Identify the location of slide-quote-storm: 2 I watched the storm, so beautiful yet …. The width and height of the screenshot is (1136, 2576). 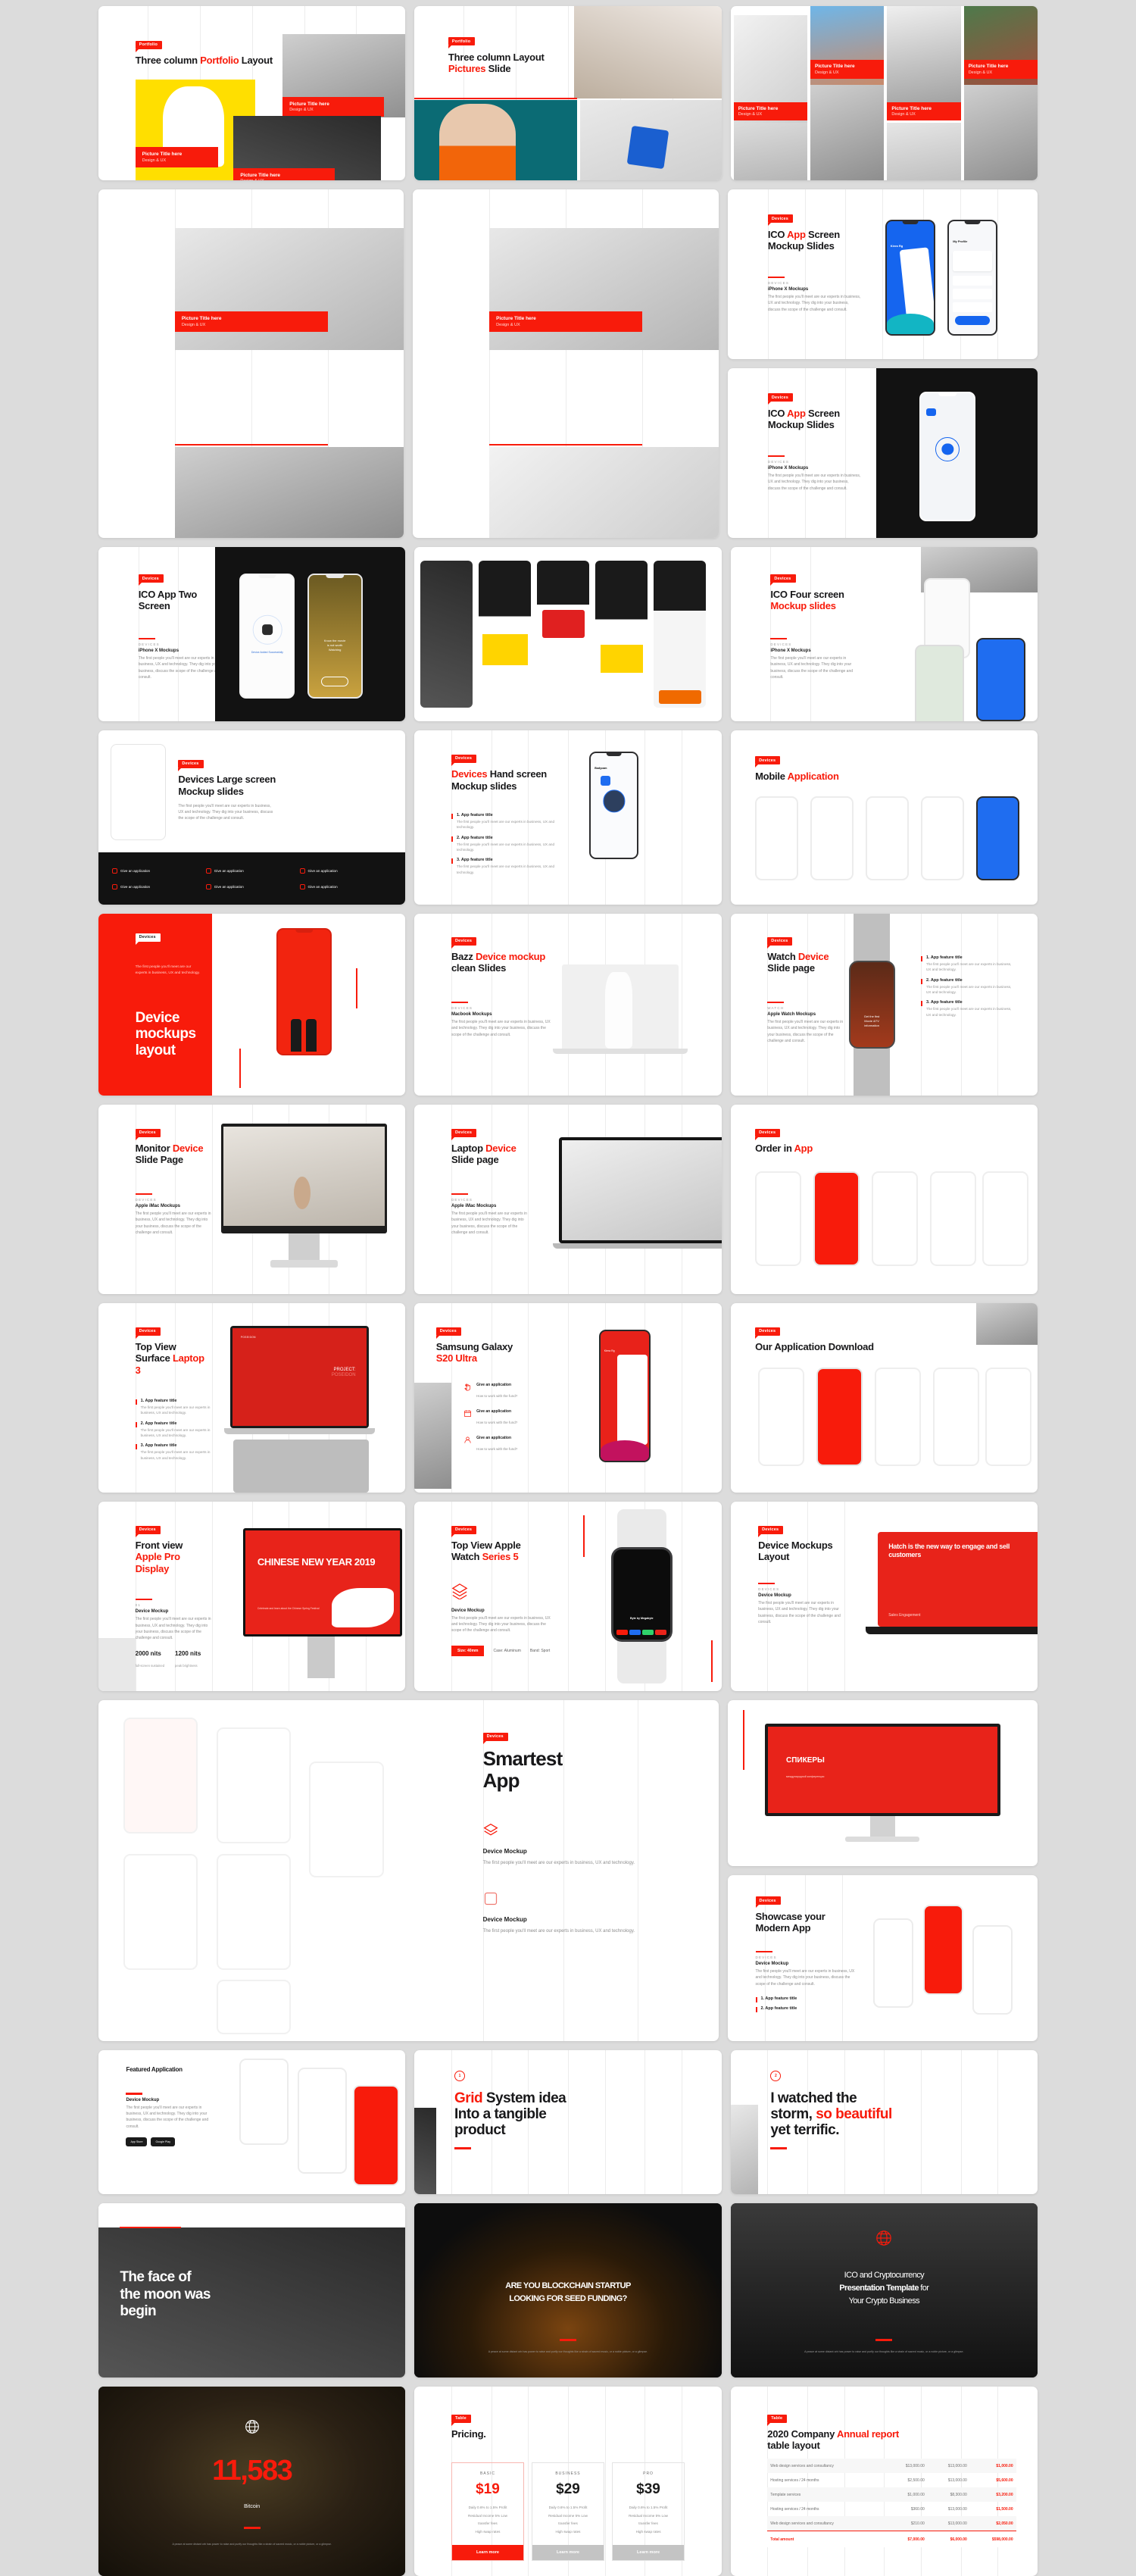
(884, 2122).